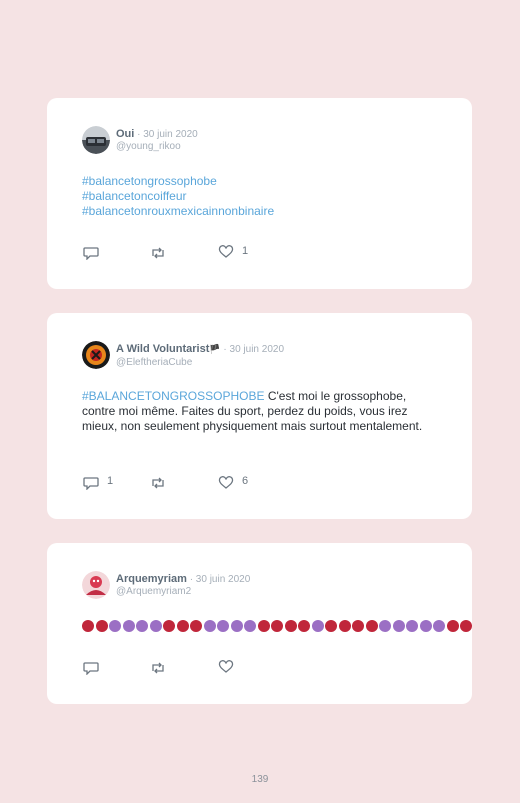  I want to click on page-number: 139, so click(260, 779).